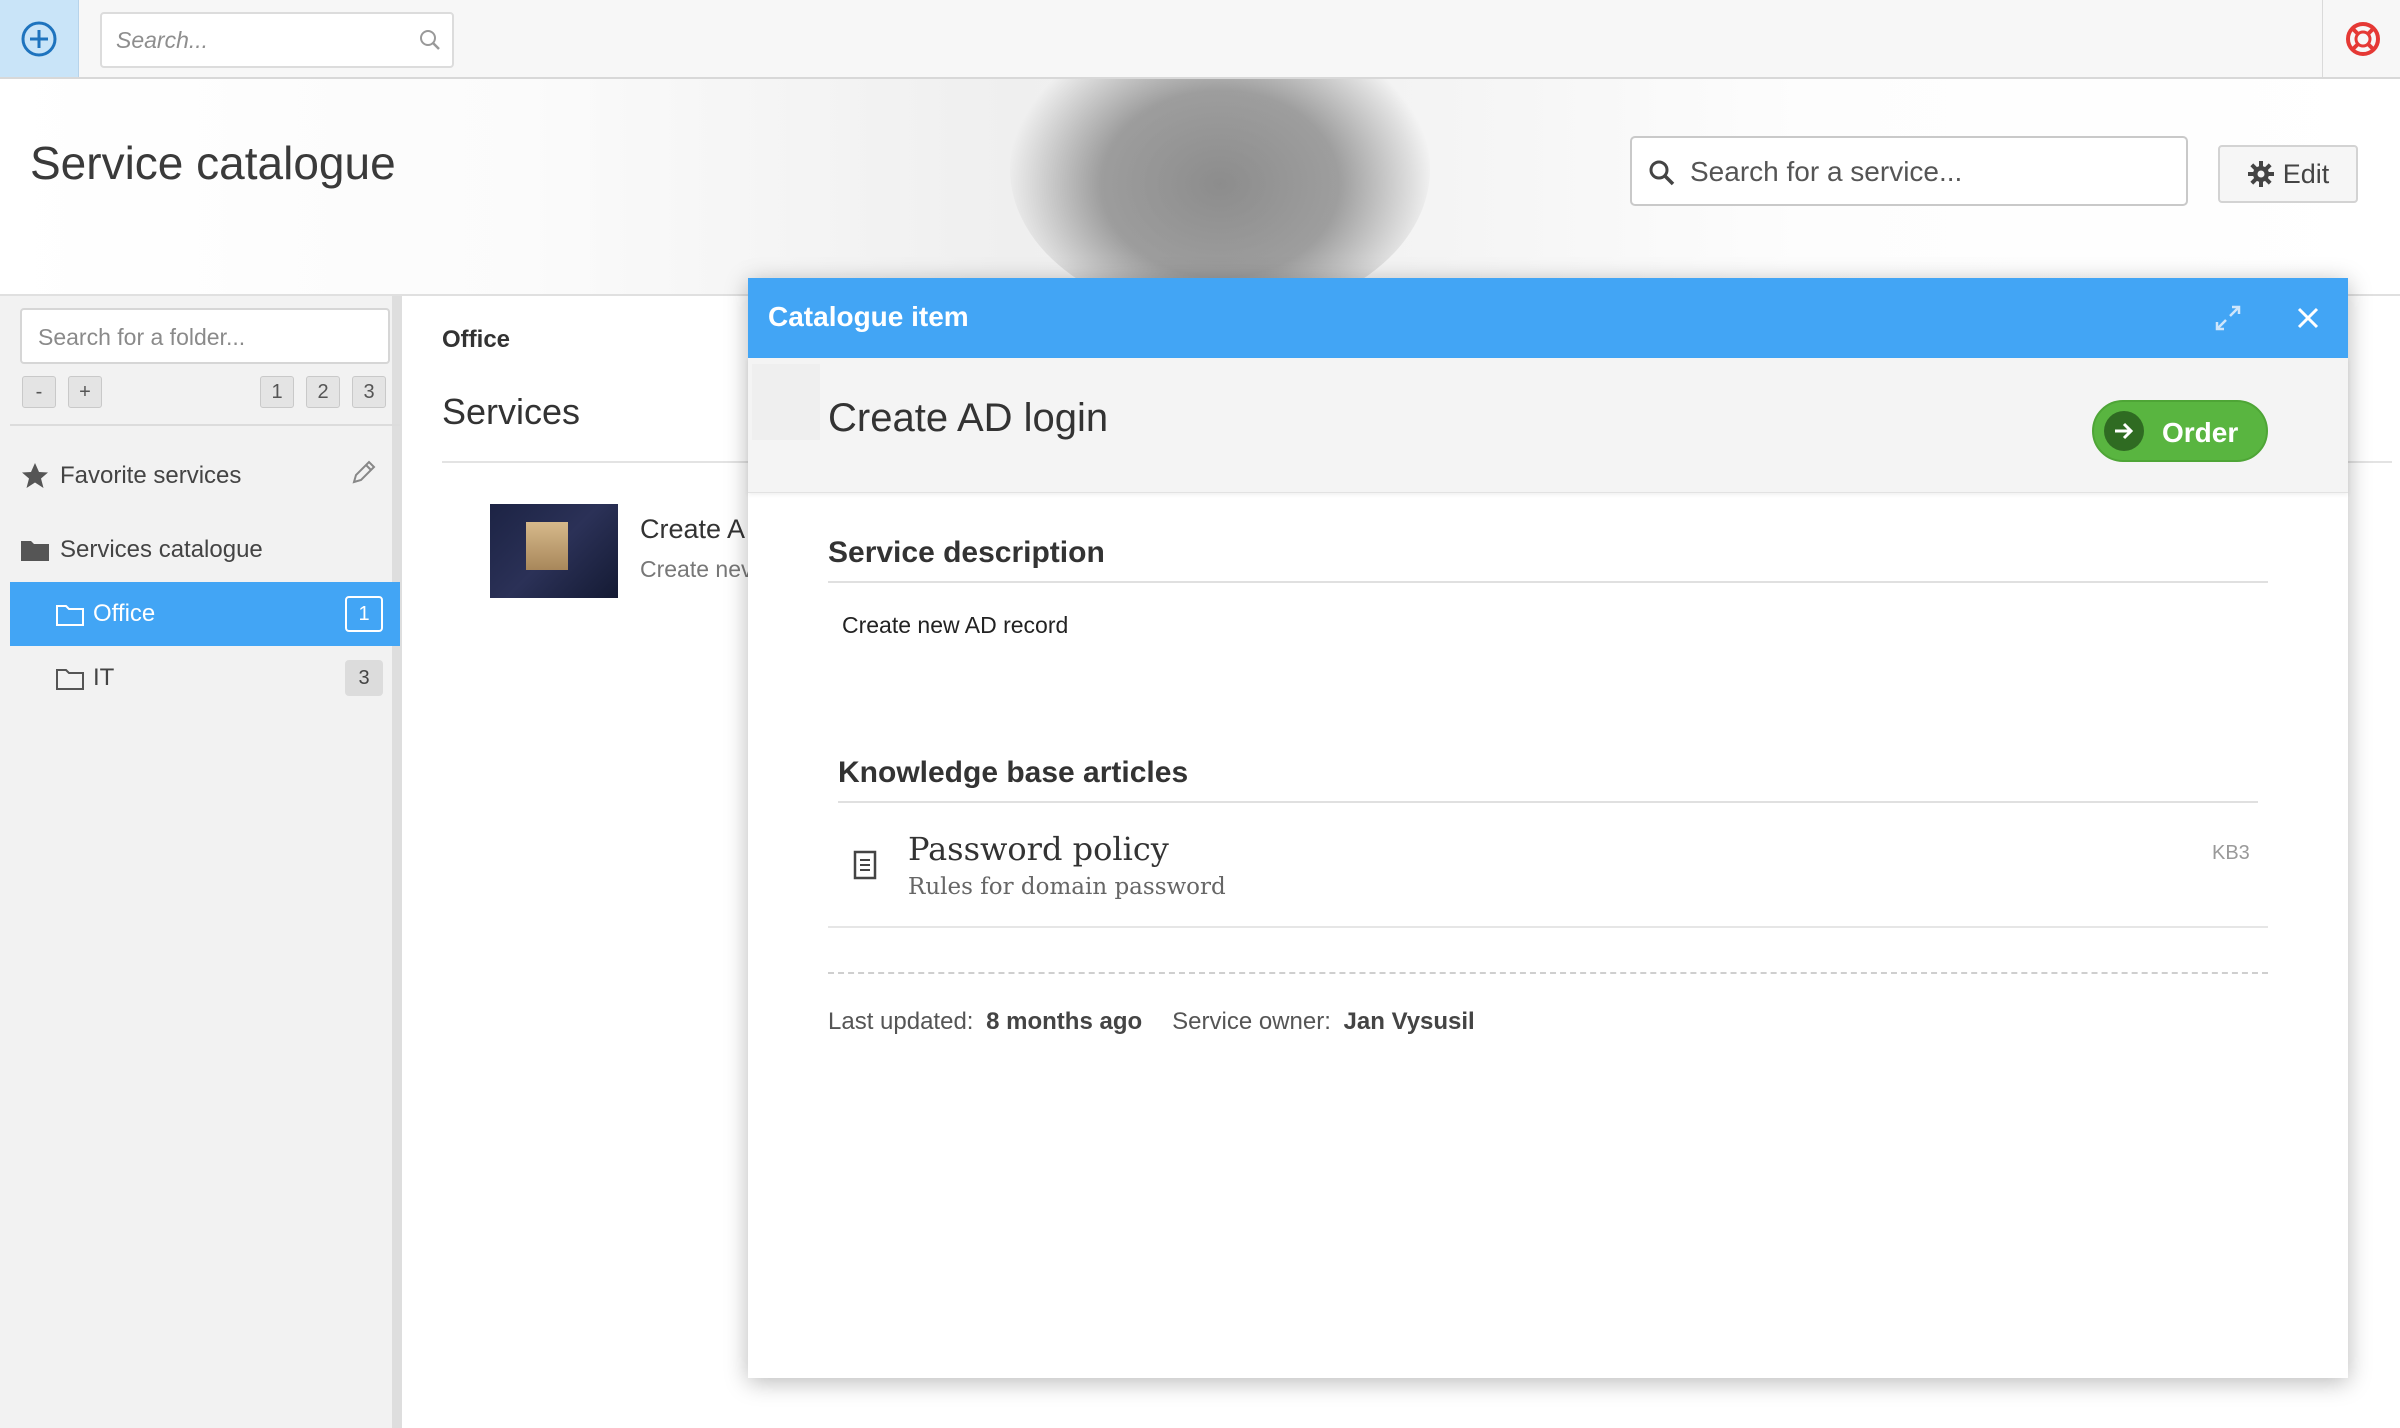 This screenshot has height=1428, width=2400. I want to click on compass-background-image, so click(1220, 186).